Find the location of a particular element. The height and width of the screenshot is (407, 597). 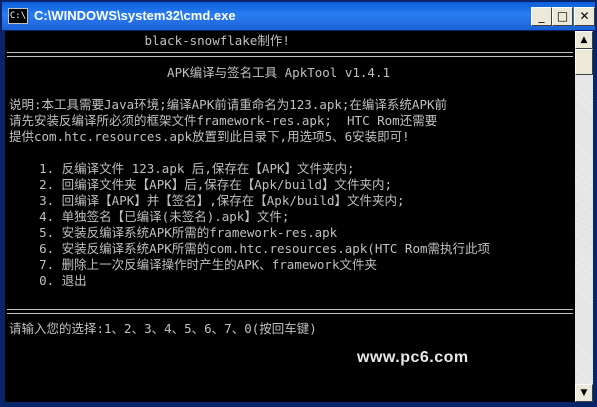

scroll-up-arrow-icon: ▲ is located at coordinates (584, 40).